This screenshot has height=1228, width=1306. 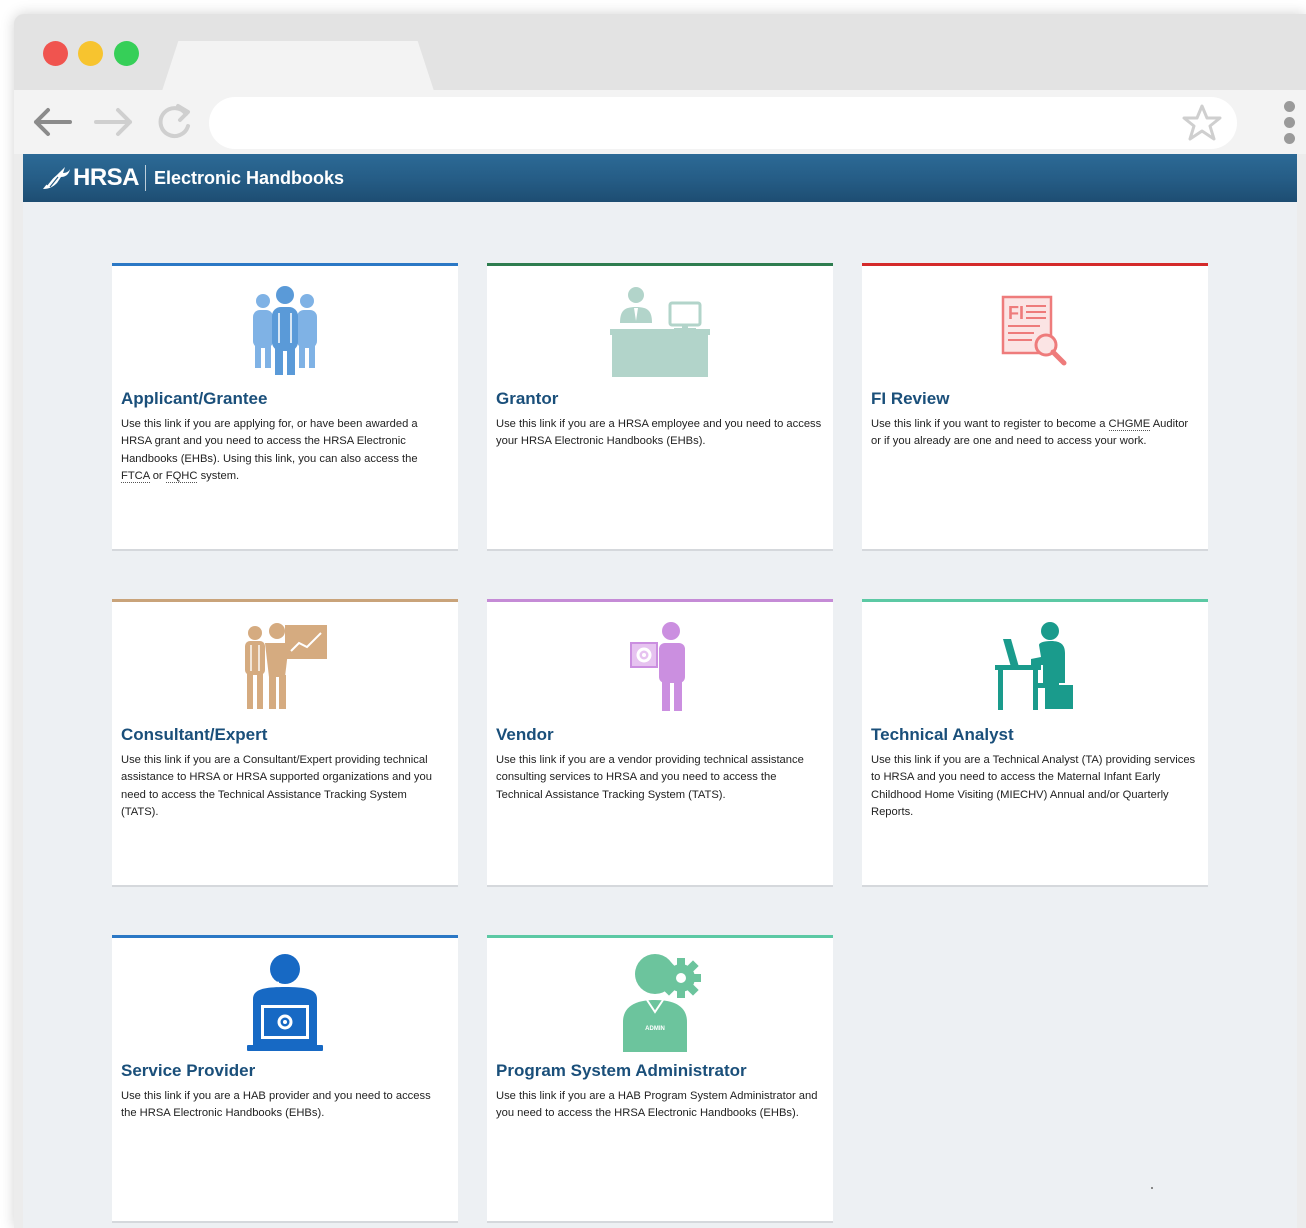 I want to click on reload-icon, so click(x=174, y=121).